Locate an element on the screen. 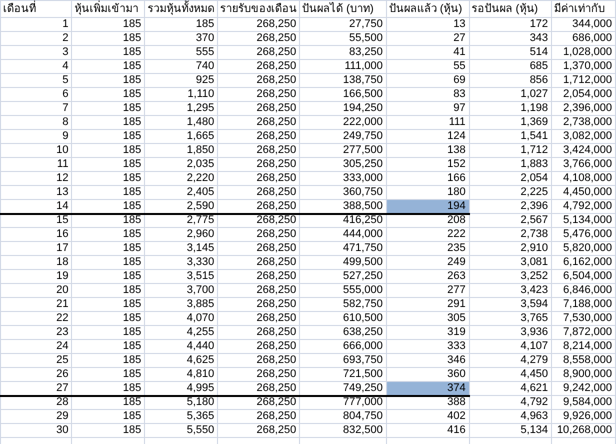 Image resolution: width=616 pixels, height=444 pixels. table-cell: 249,750 is located at coordinates (343, 137).